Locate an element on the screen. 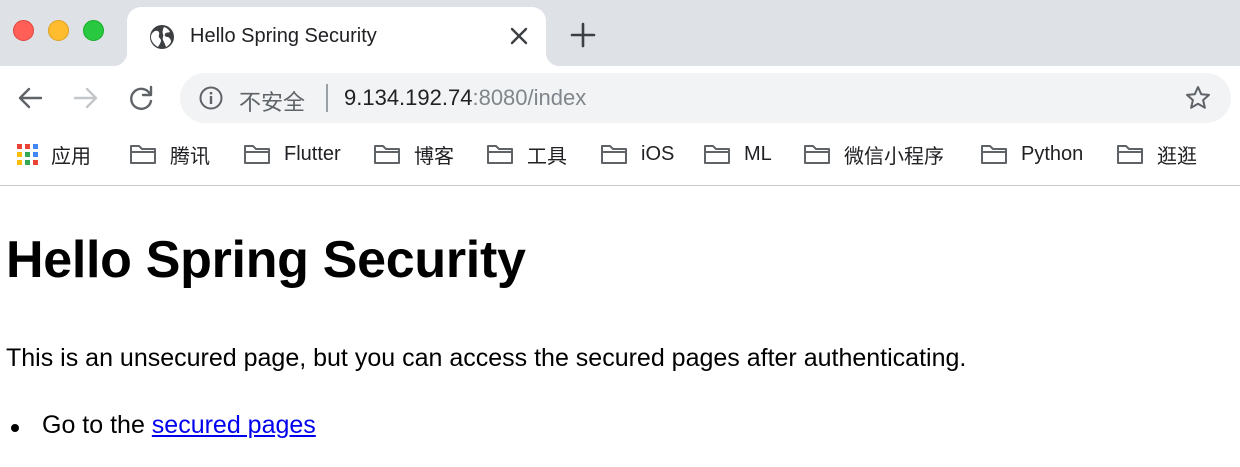  omnibox-divider is located at coordinates (327, 98).